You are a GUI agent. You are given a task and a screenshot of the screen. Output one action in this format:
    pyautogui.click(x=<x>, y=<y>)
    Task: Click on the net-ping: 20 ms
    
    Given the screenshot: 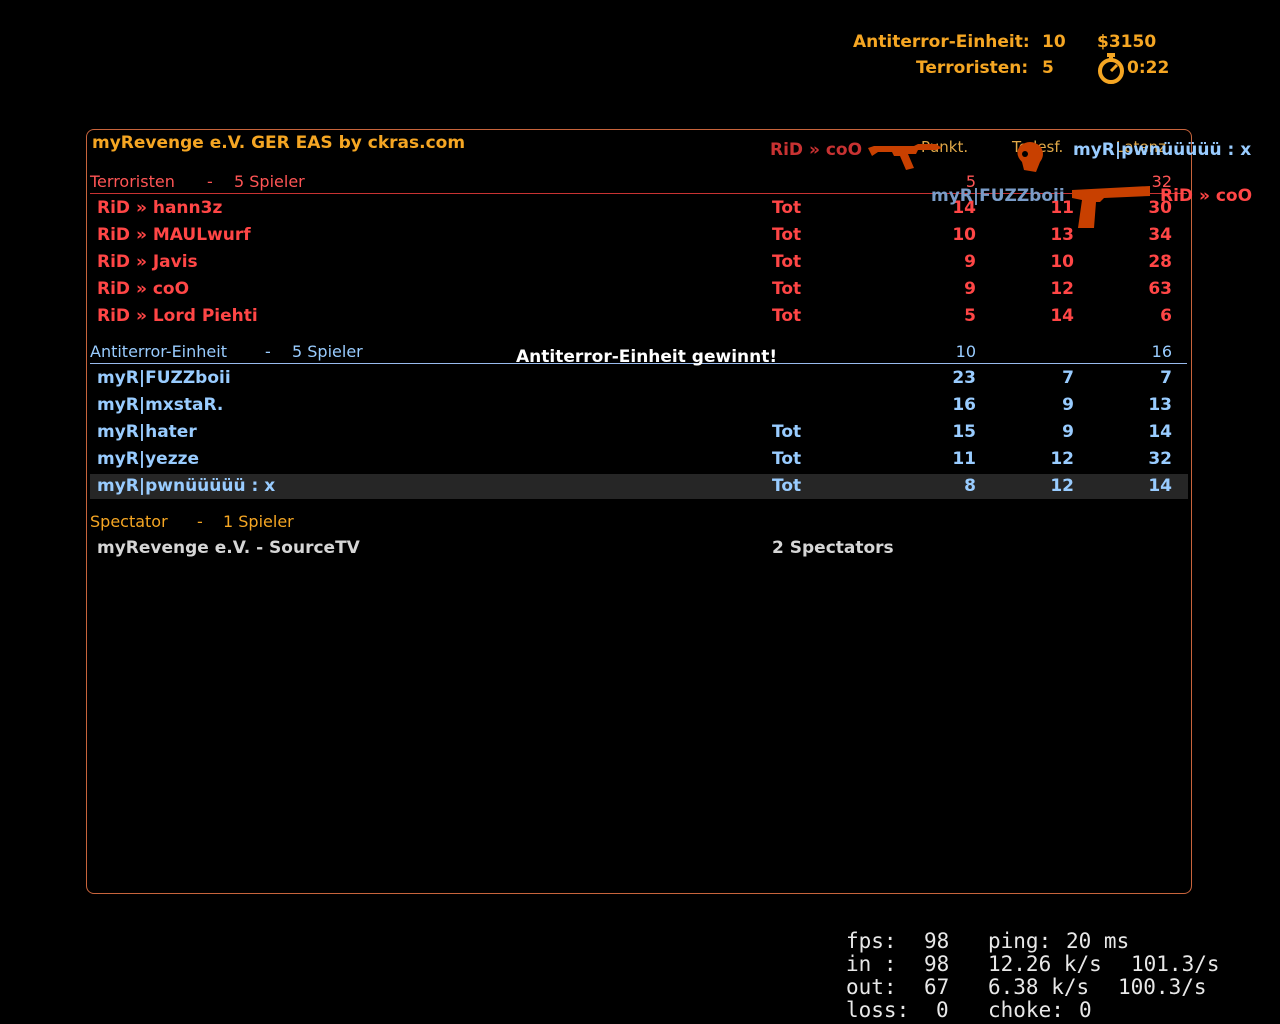 What is the action you would take?
    pyautogui.click(x=1098, y=941)
    